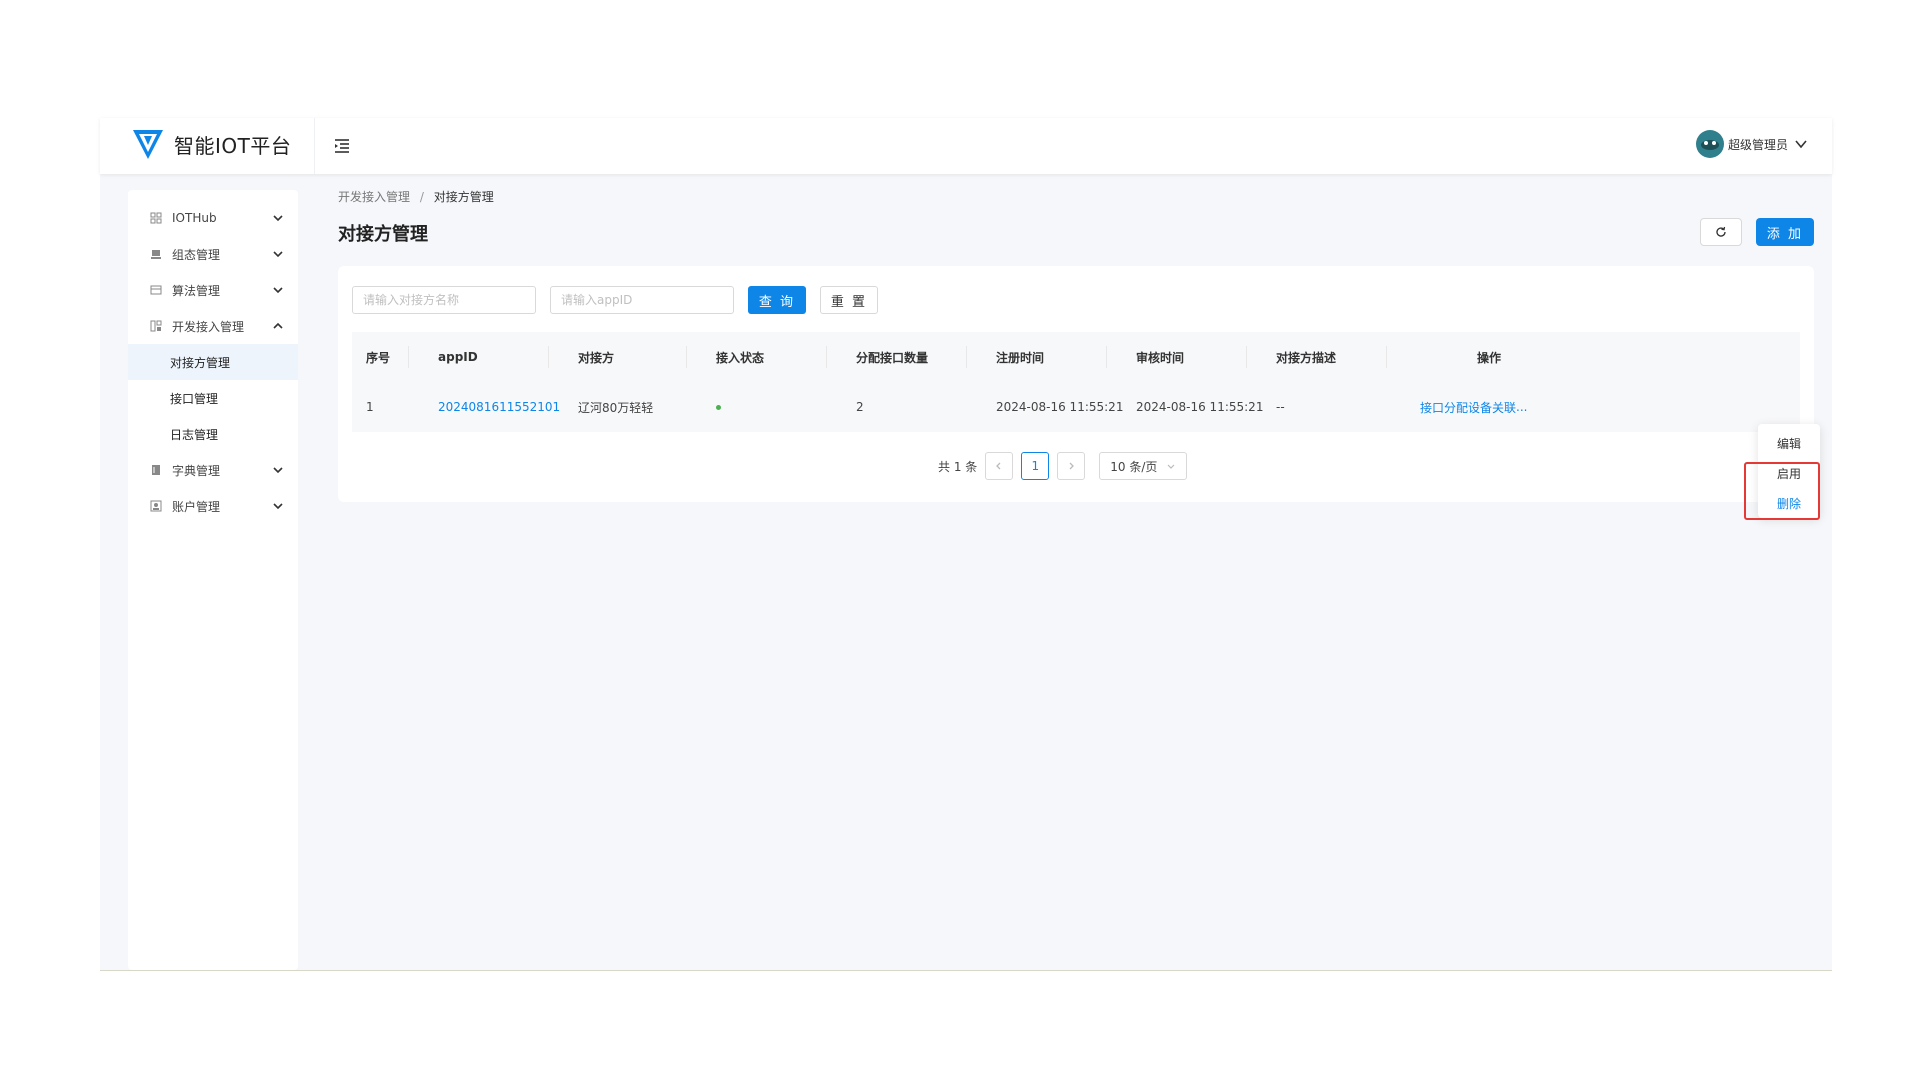 This screenshot has width=1920, height=1080. Describe the element at coordinates (156, 218) in the screenshot. I see `grid-icon` at that location.